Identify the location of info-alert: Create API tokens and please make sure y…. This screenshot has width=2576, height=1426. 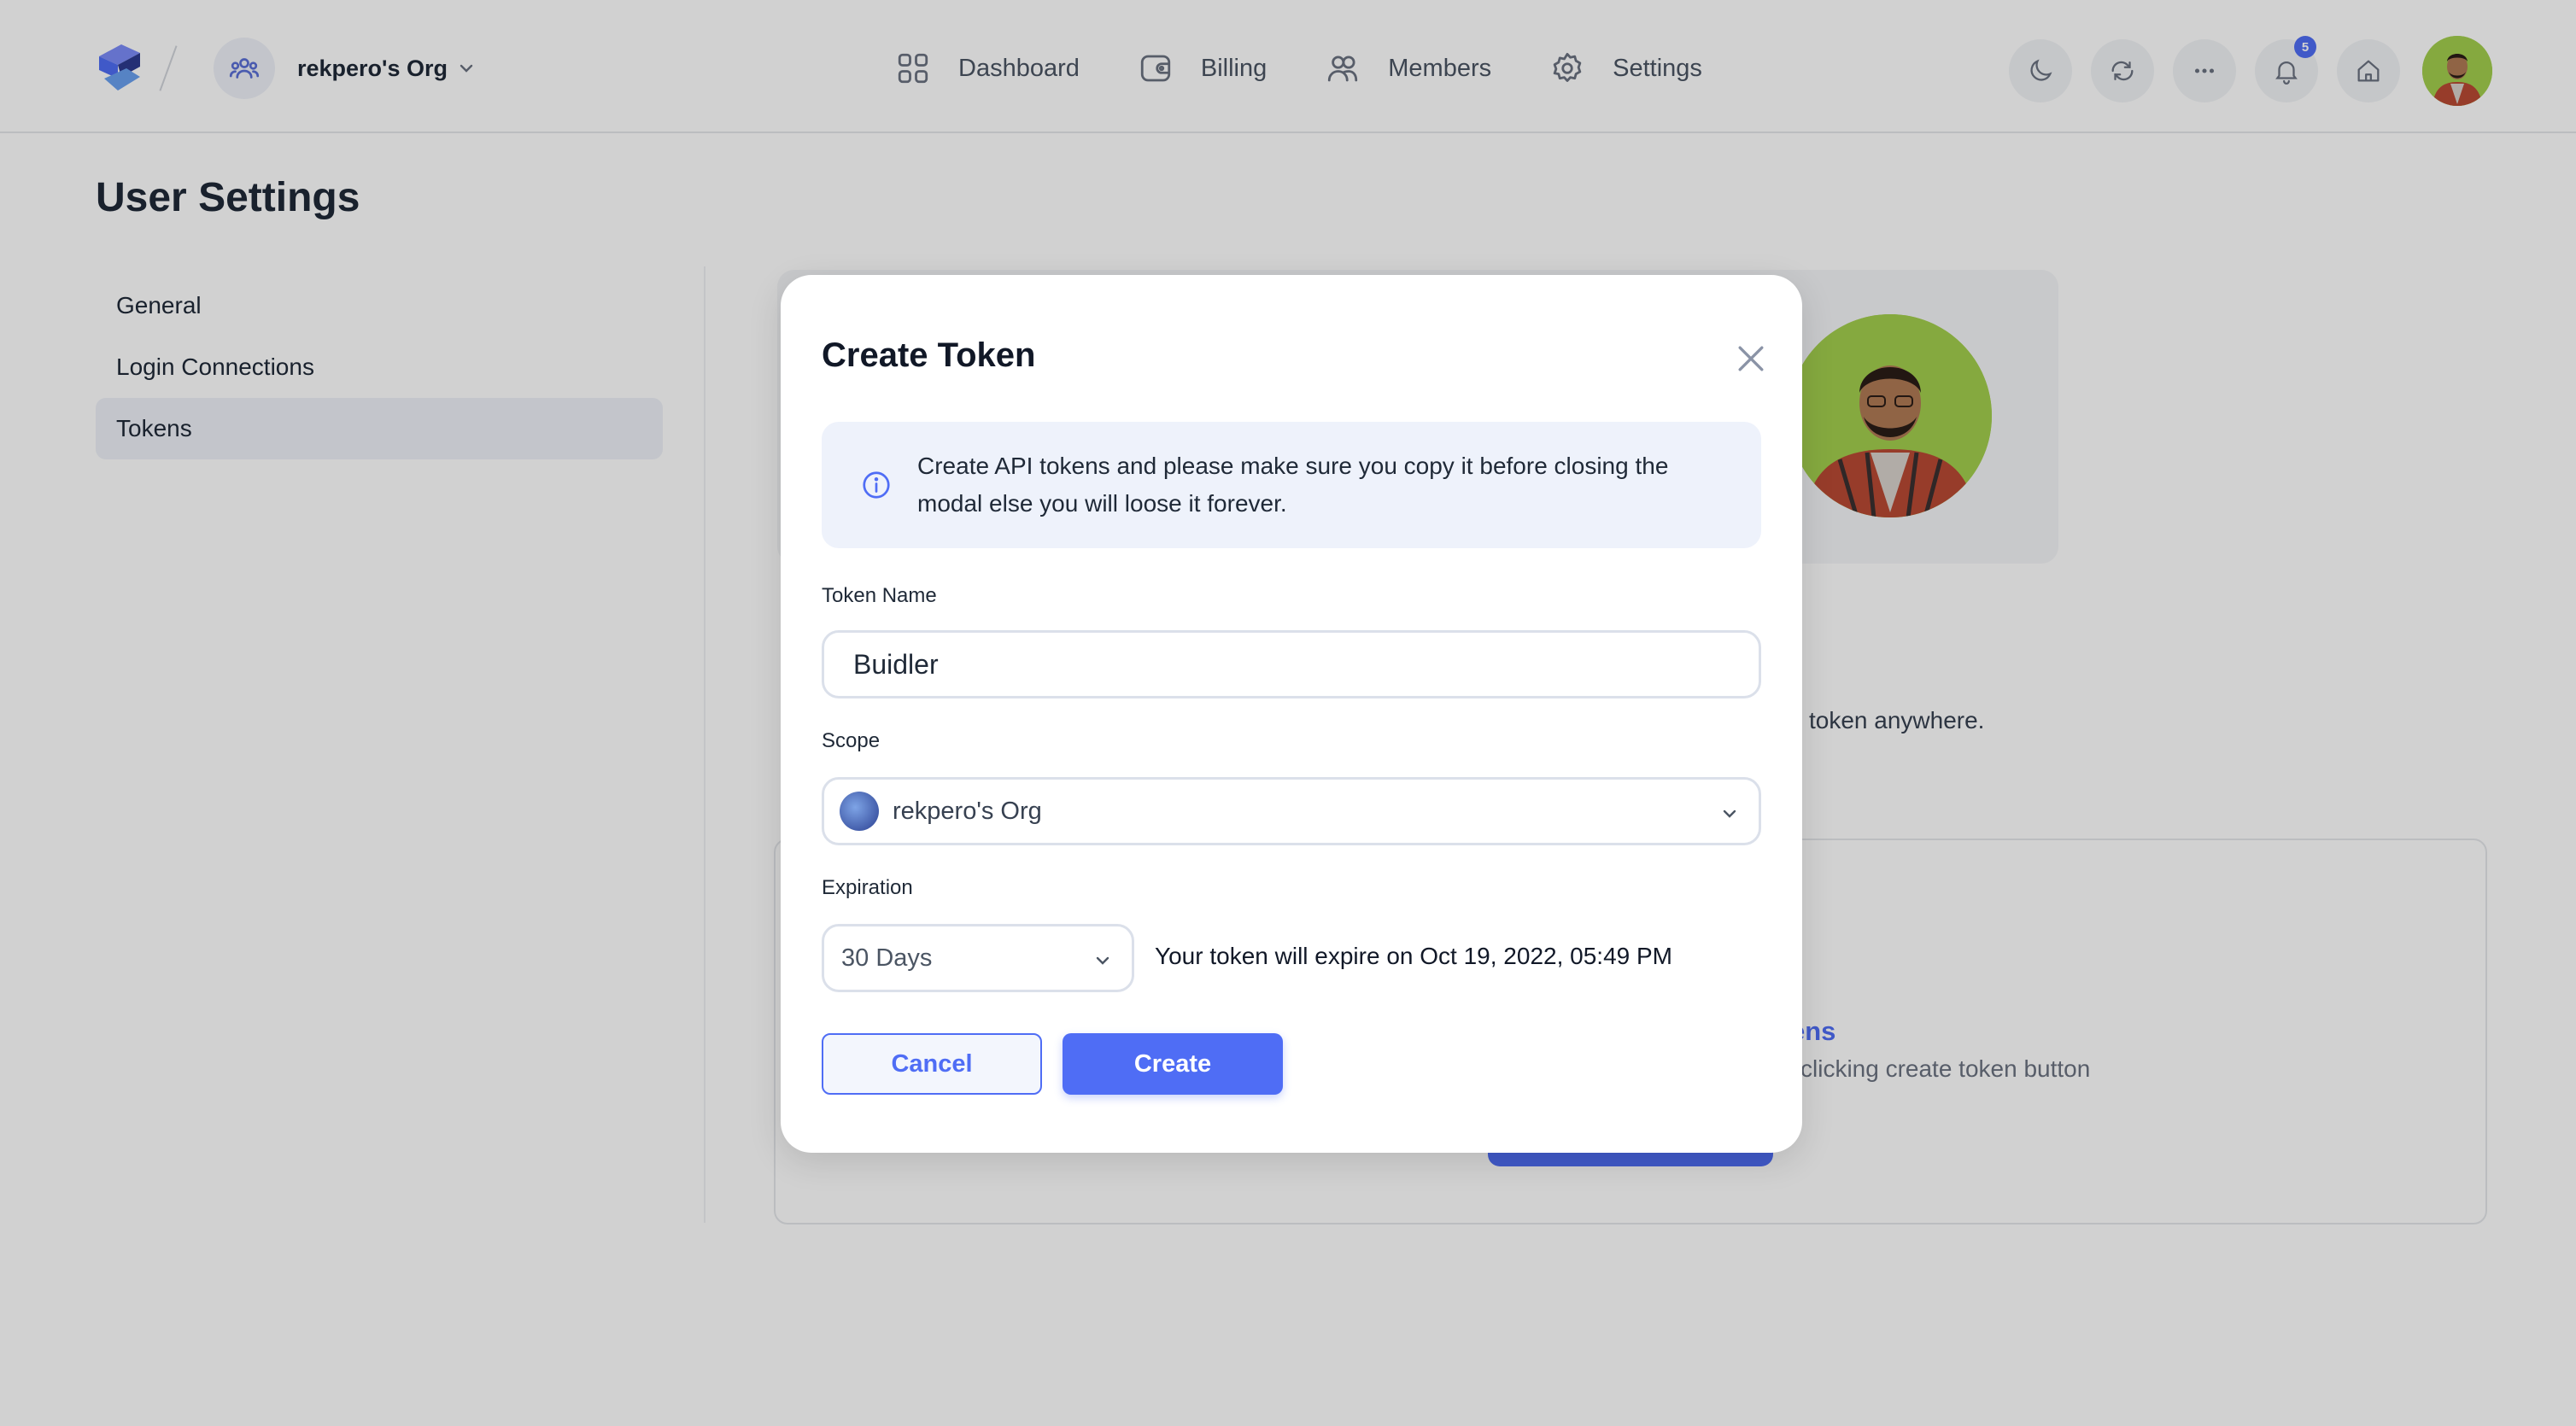
(1291, 485).